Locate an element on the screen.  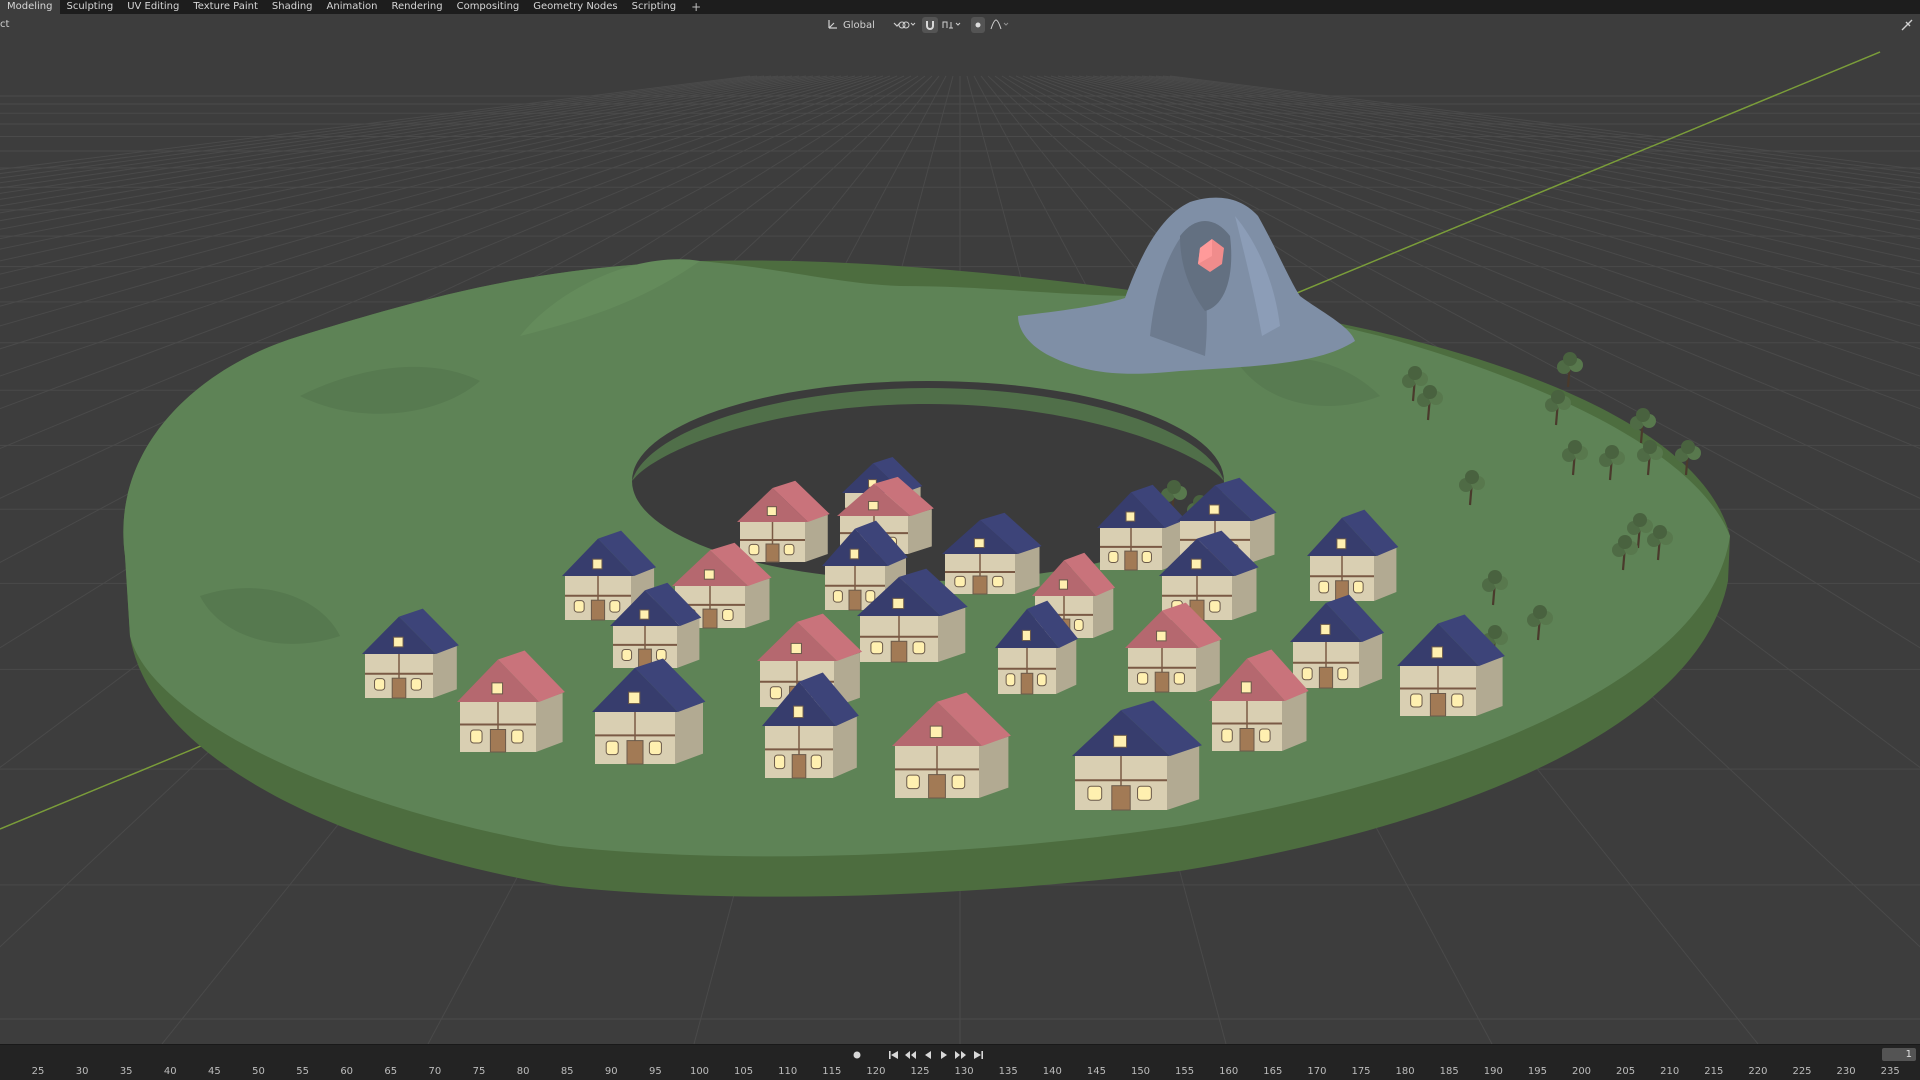
next-keyframe-icon is located at coordinates (960, 1054).